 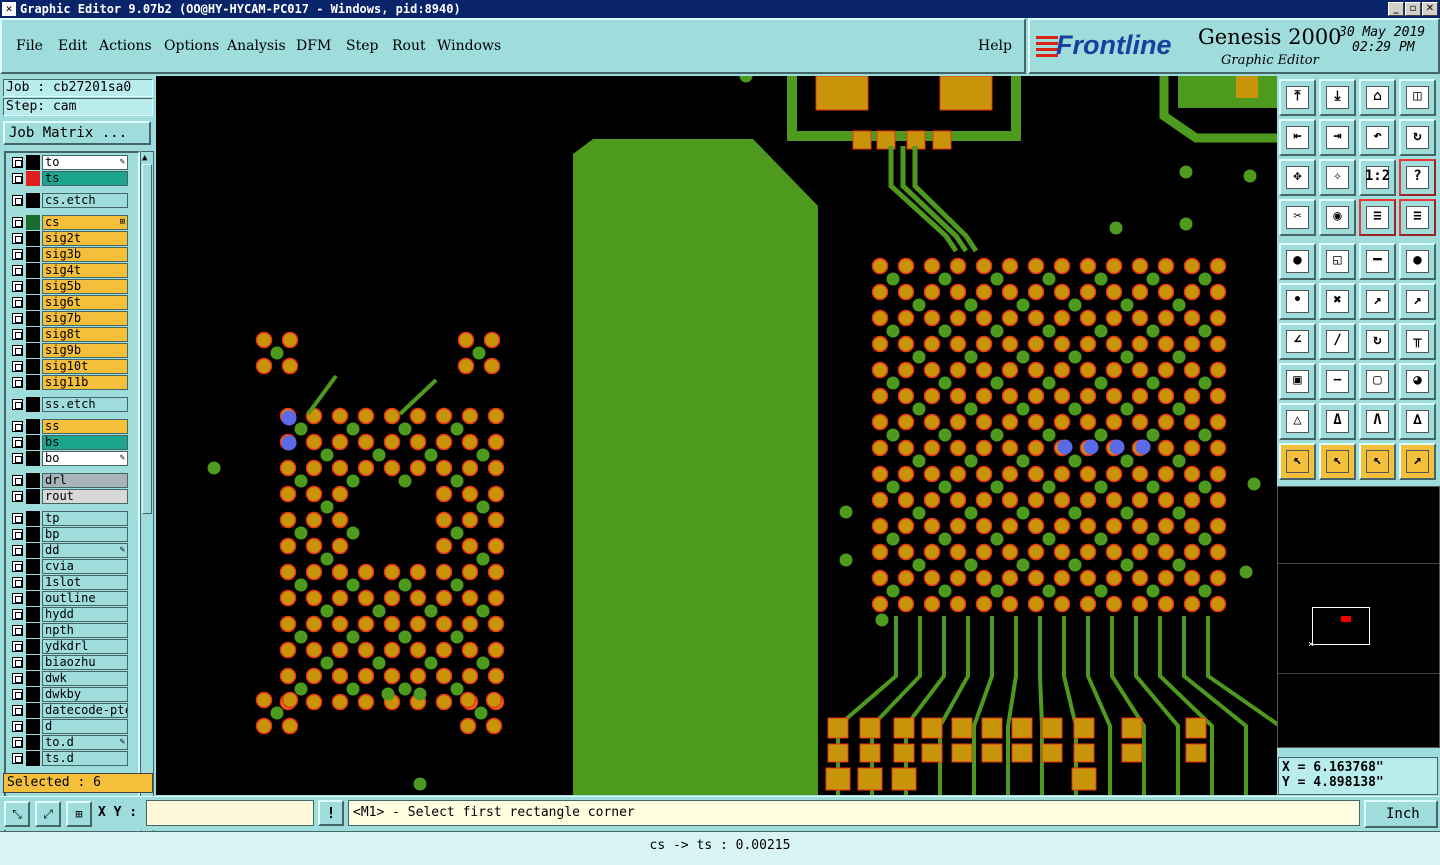 I want to click on layer-row-bp: bp, so click(x=68, y=534).